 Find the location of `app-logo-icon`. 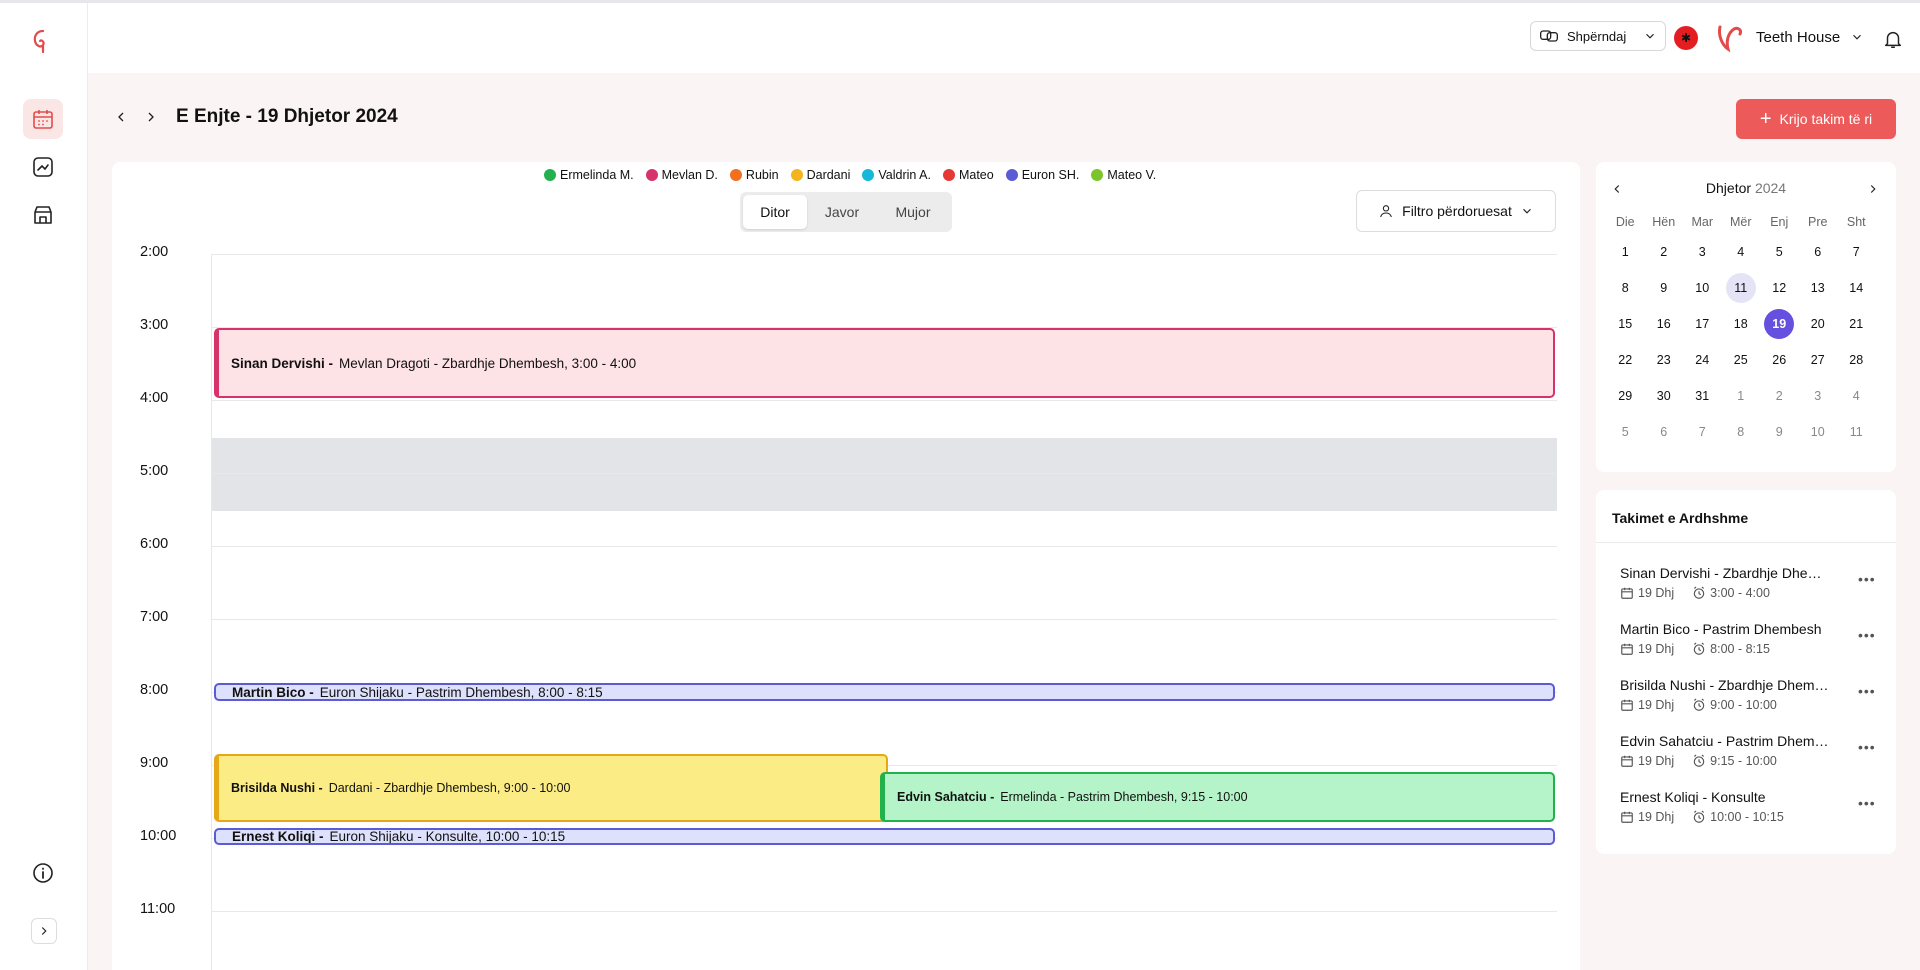

app-logo-icon is located at coordinates (43, 41).